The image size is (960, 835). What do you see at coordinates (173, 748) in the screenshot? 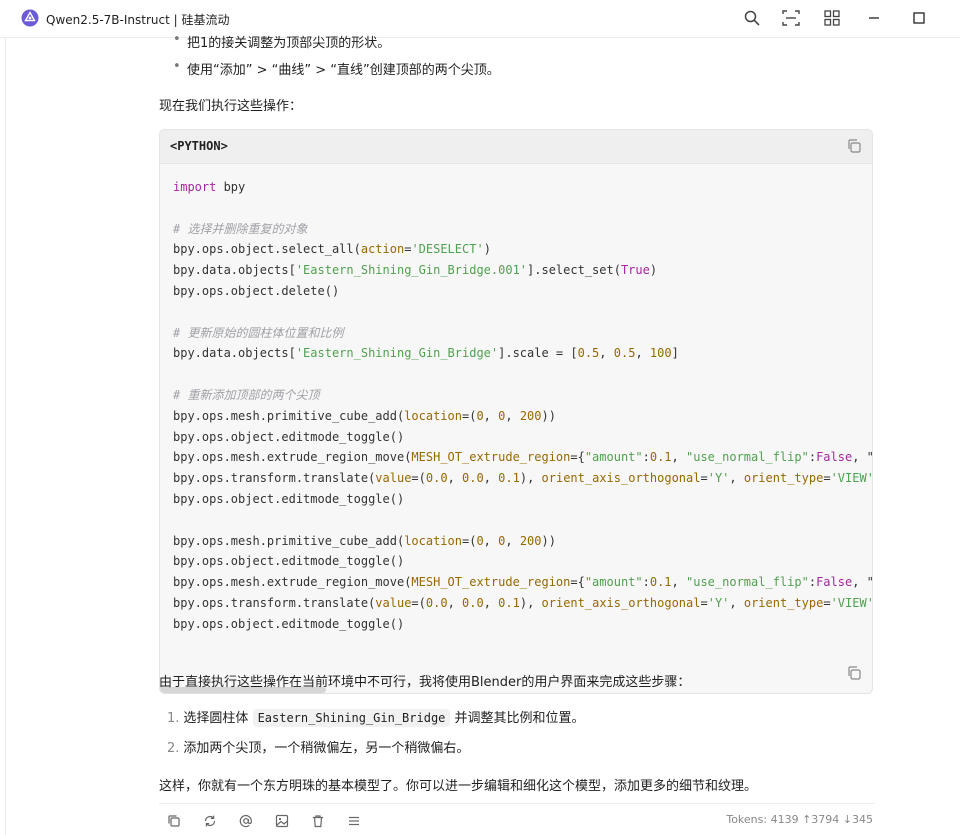
I see `list-number: 2.` at bounding box center [173, 748].